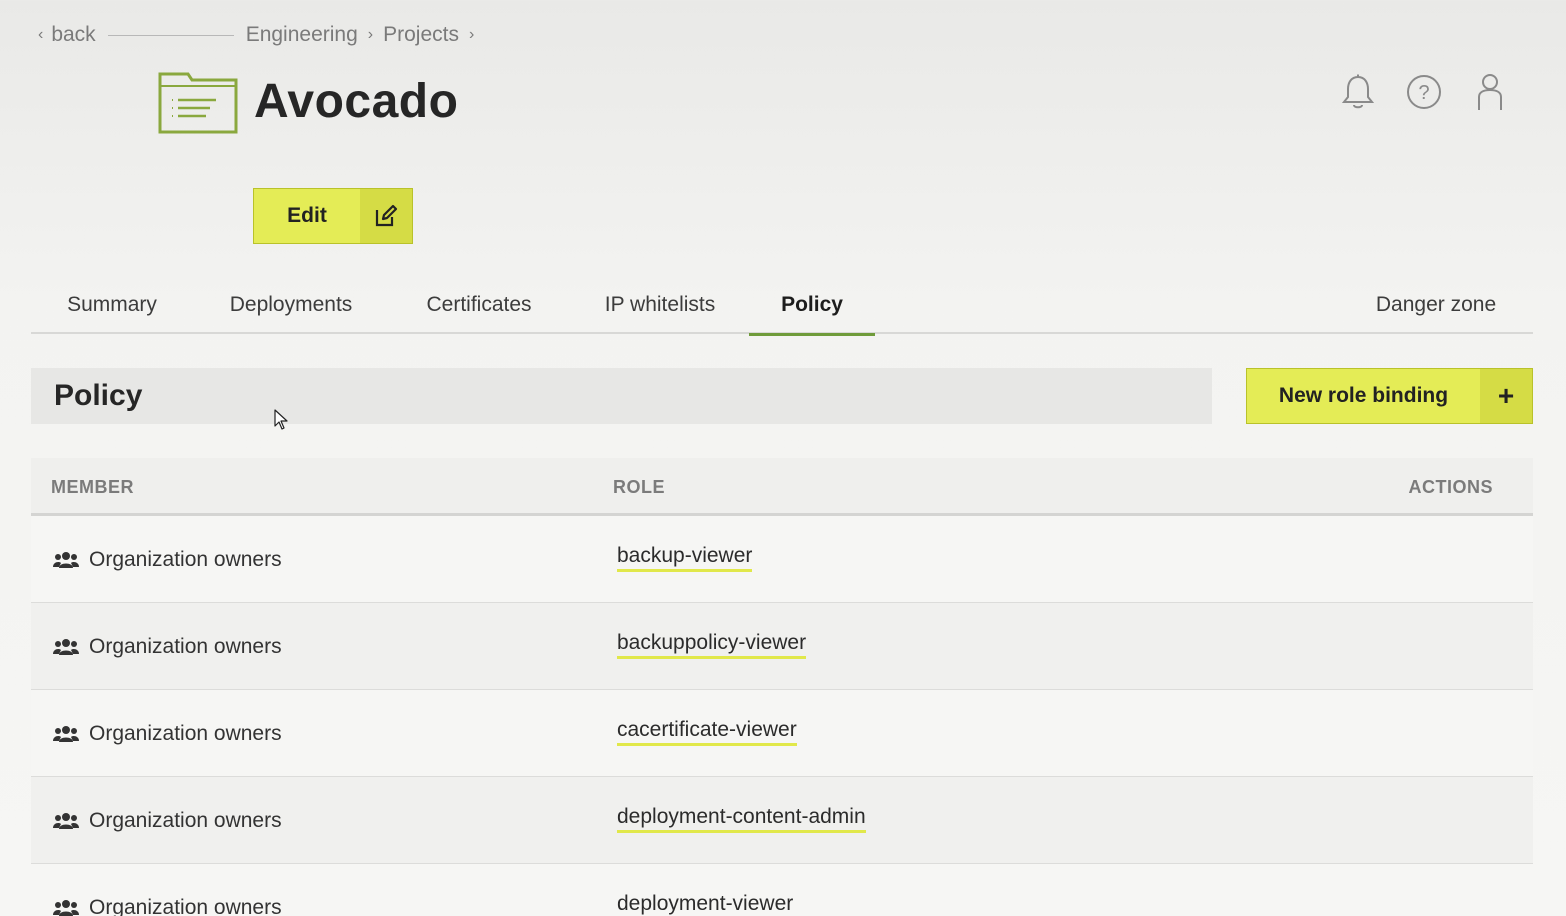  Describe the element at coordinates (1490, 92) in the screenshot. I see `user-icon` at that location.